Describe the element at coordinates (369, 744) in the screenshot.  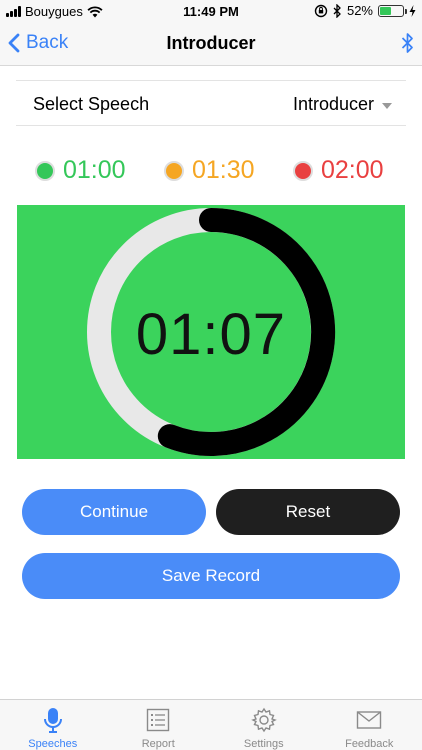
I see `tab-label: Feedback` at that location.